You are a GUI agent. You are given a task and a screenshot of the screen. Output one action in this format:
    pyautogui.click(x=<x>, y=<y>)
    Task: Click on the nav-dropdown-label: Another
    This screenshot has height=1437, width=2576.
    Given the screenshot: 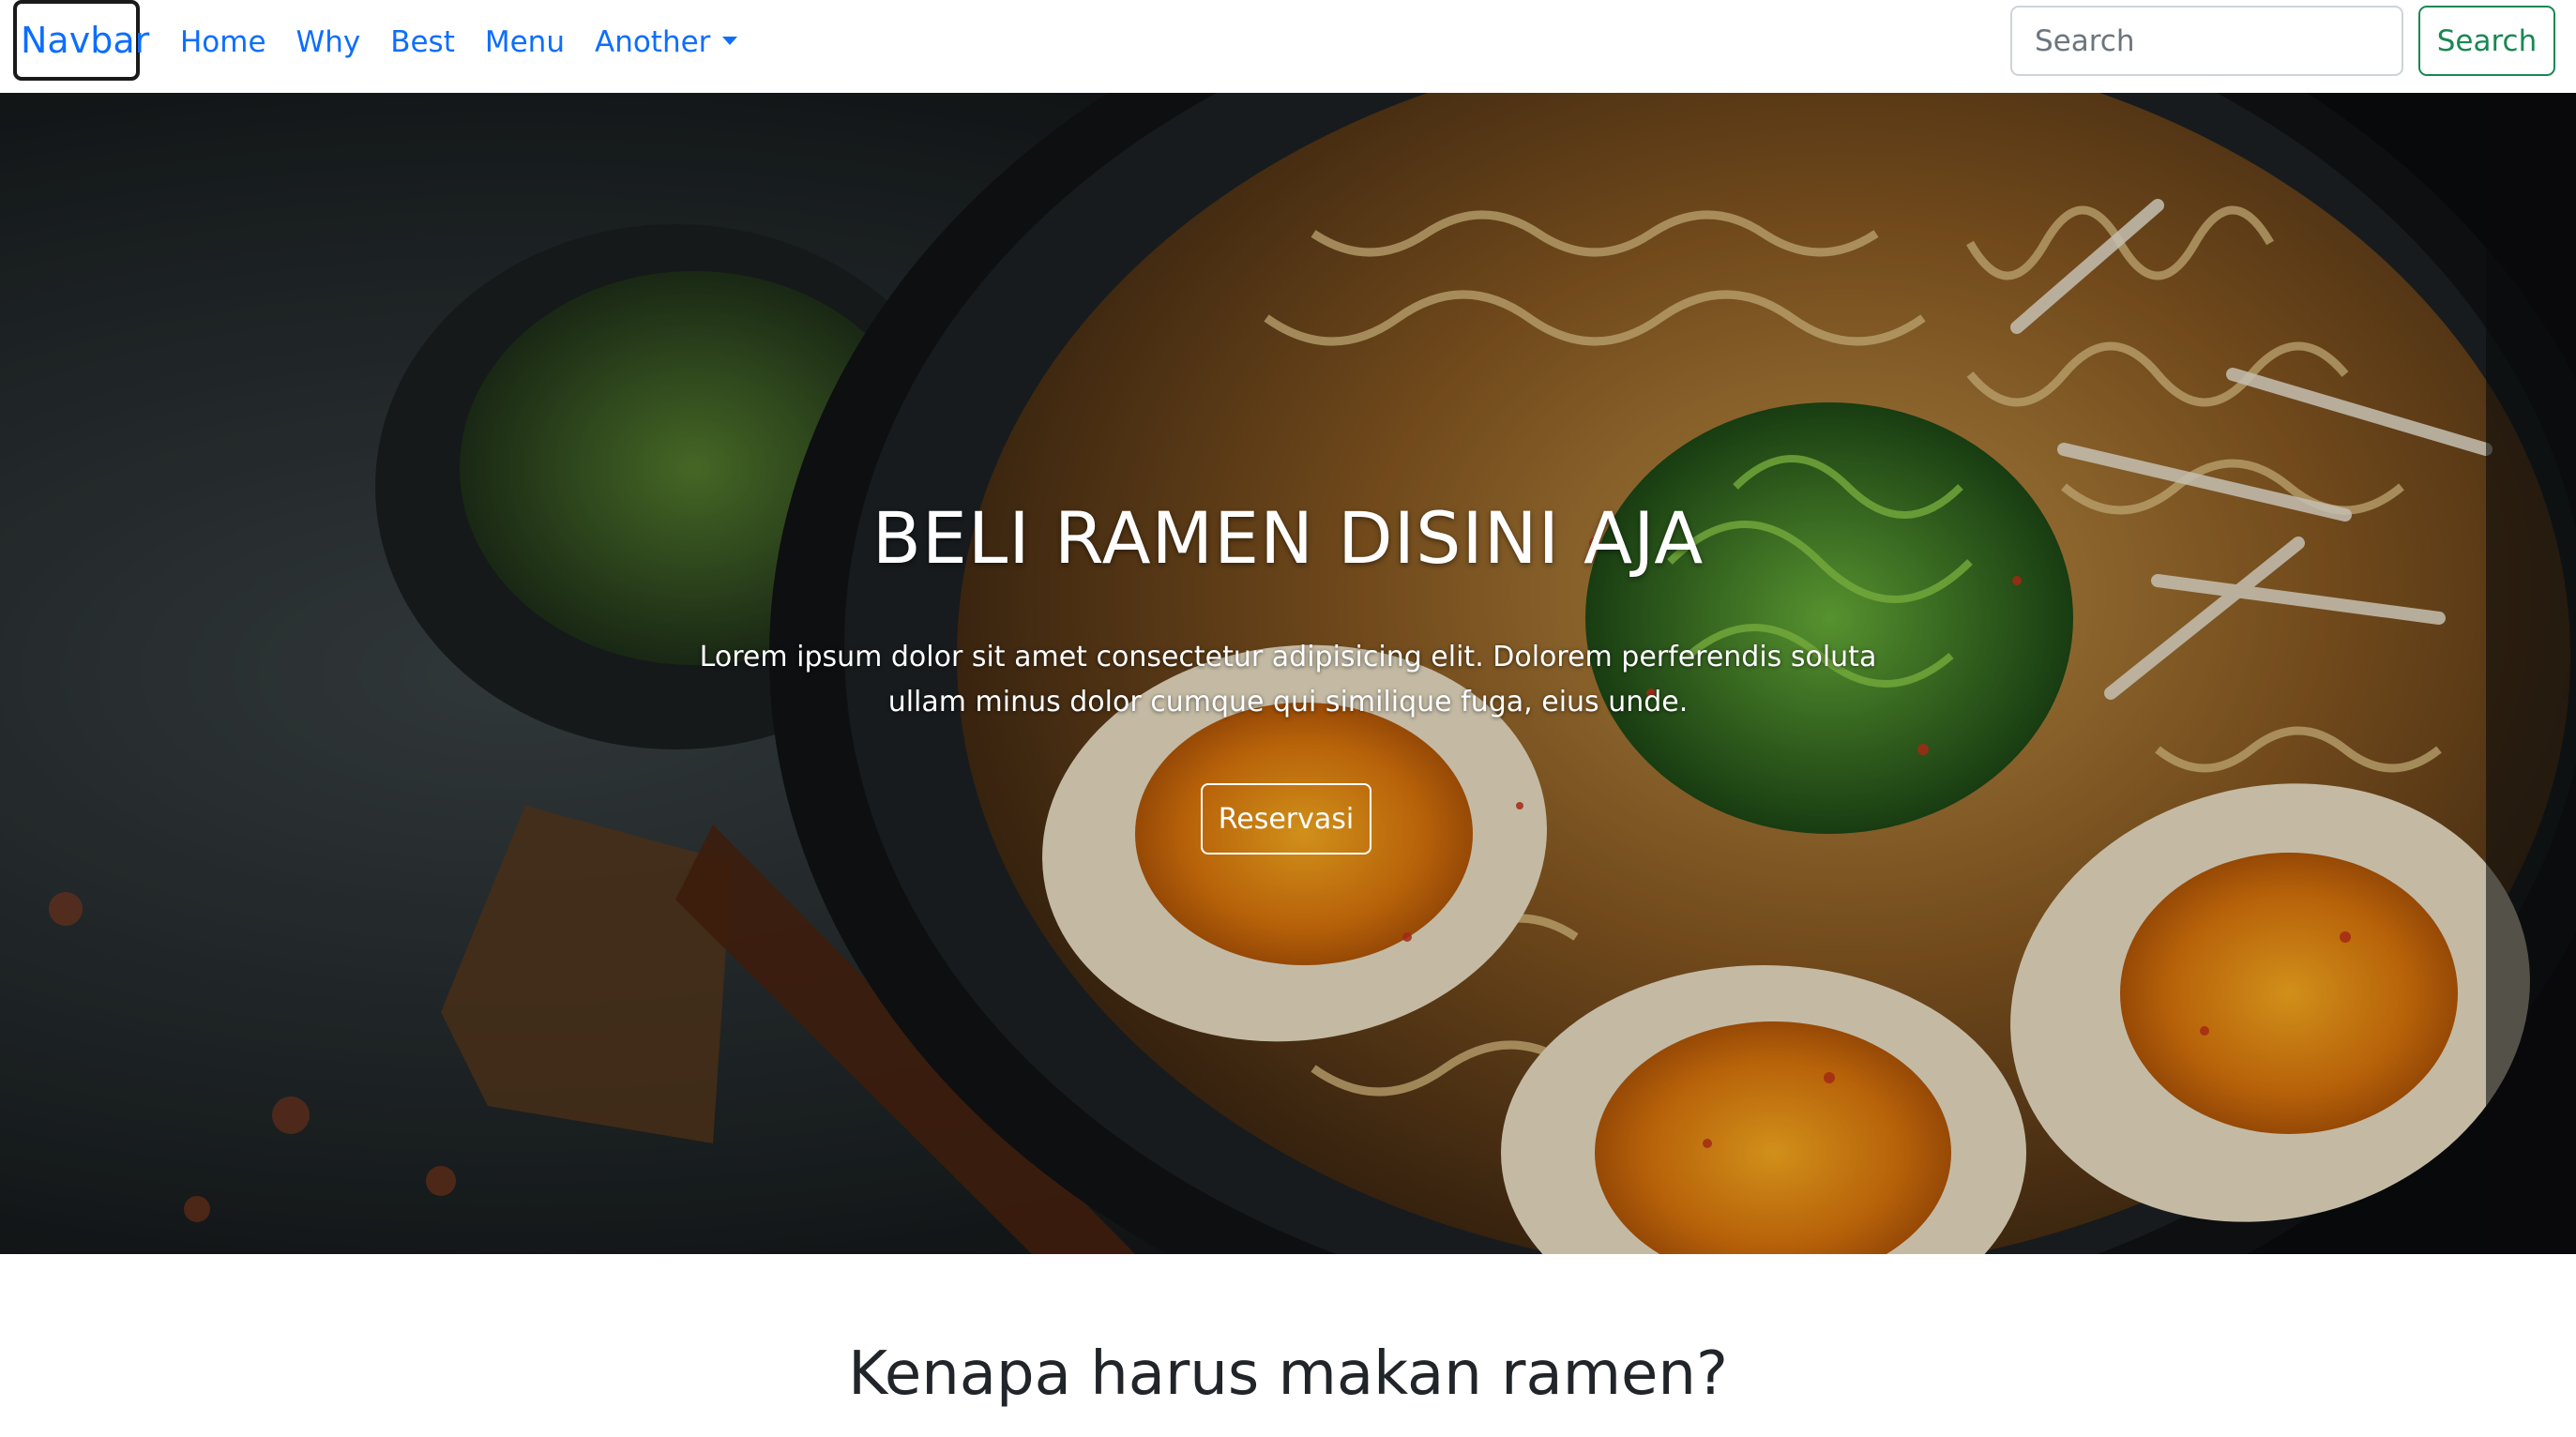 What is the action you would take?
    pyautogui.click(x=652, y=42)
    